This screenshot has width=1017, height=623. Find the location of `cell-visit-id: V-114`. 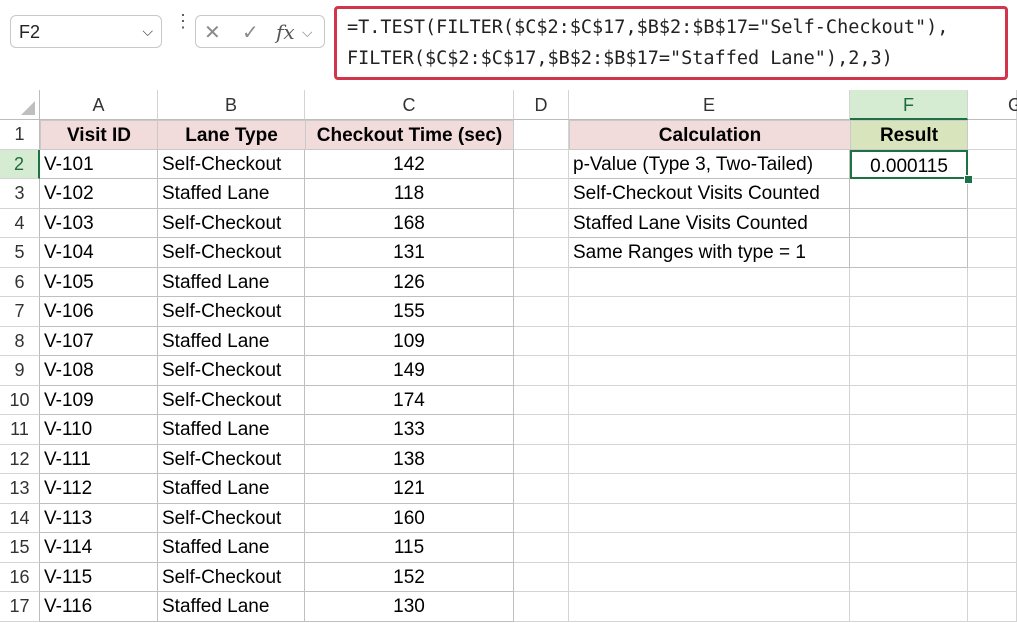

cell-visit-id: V-114 is located at coordinates (99, 548).